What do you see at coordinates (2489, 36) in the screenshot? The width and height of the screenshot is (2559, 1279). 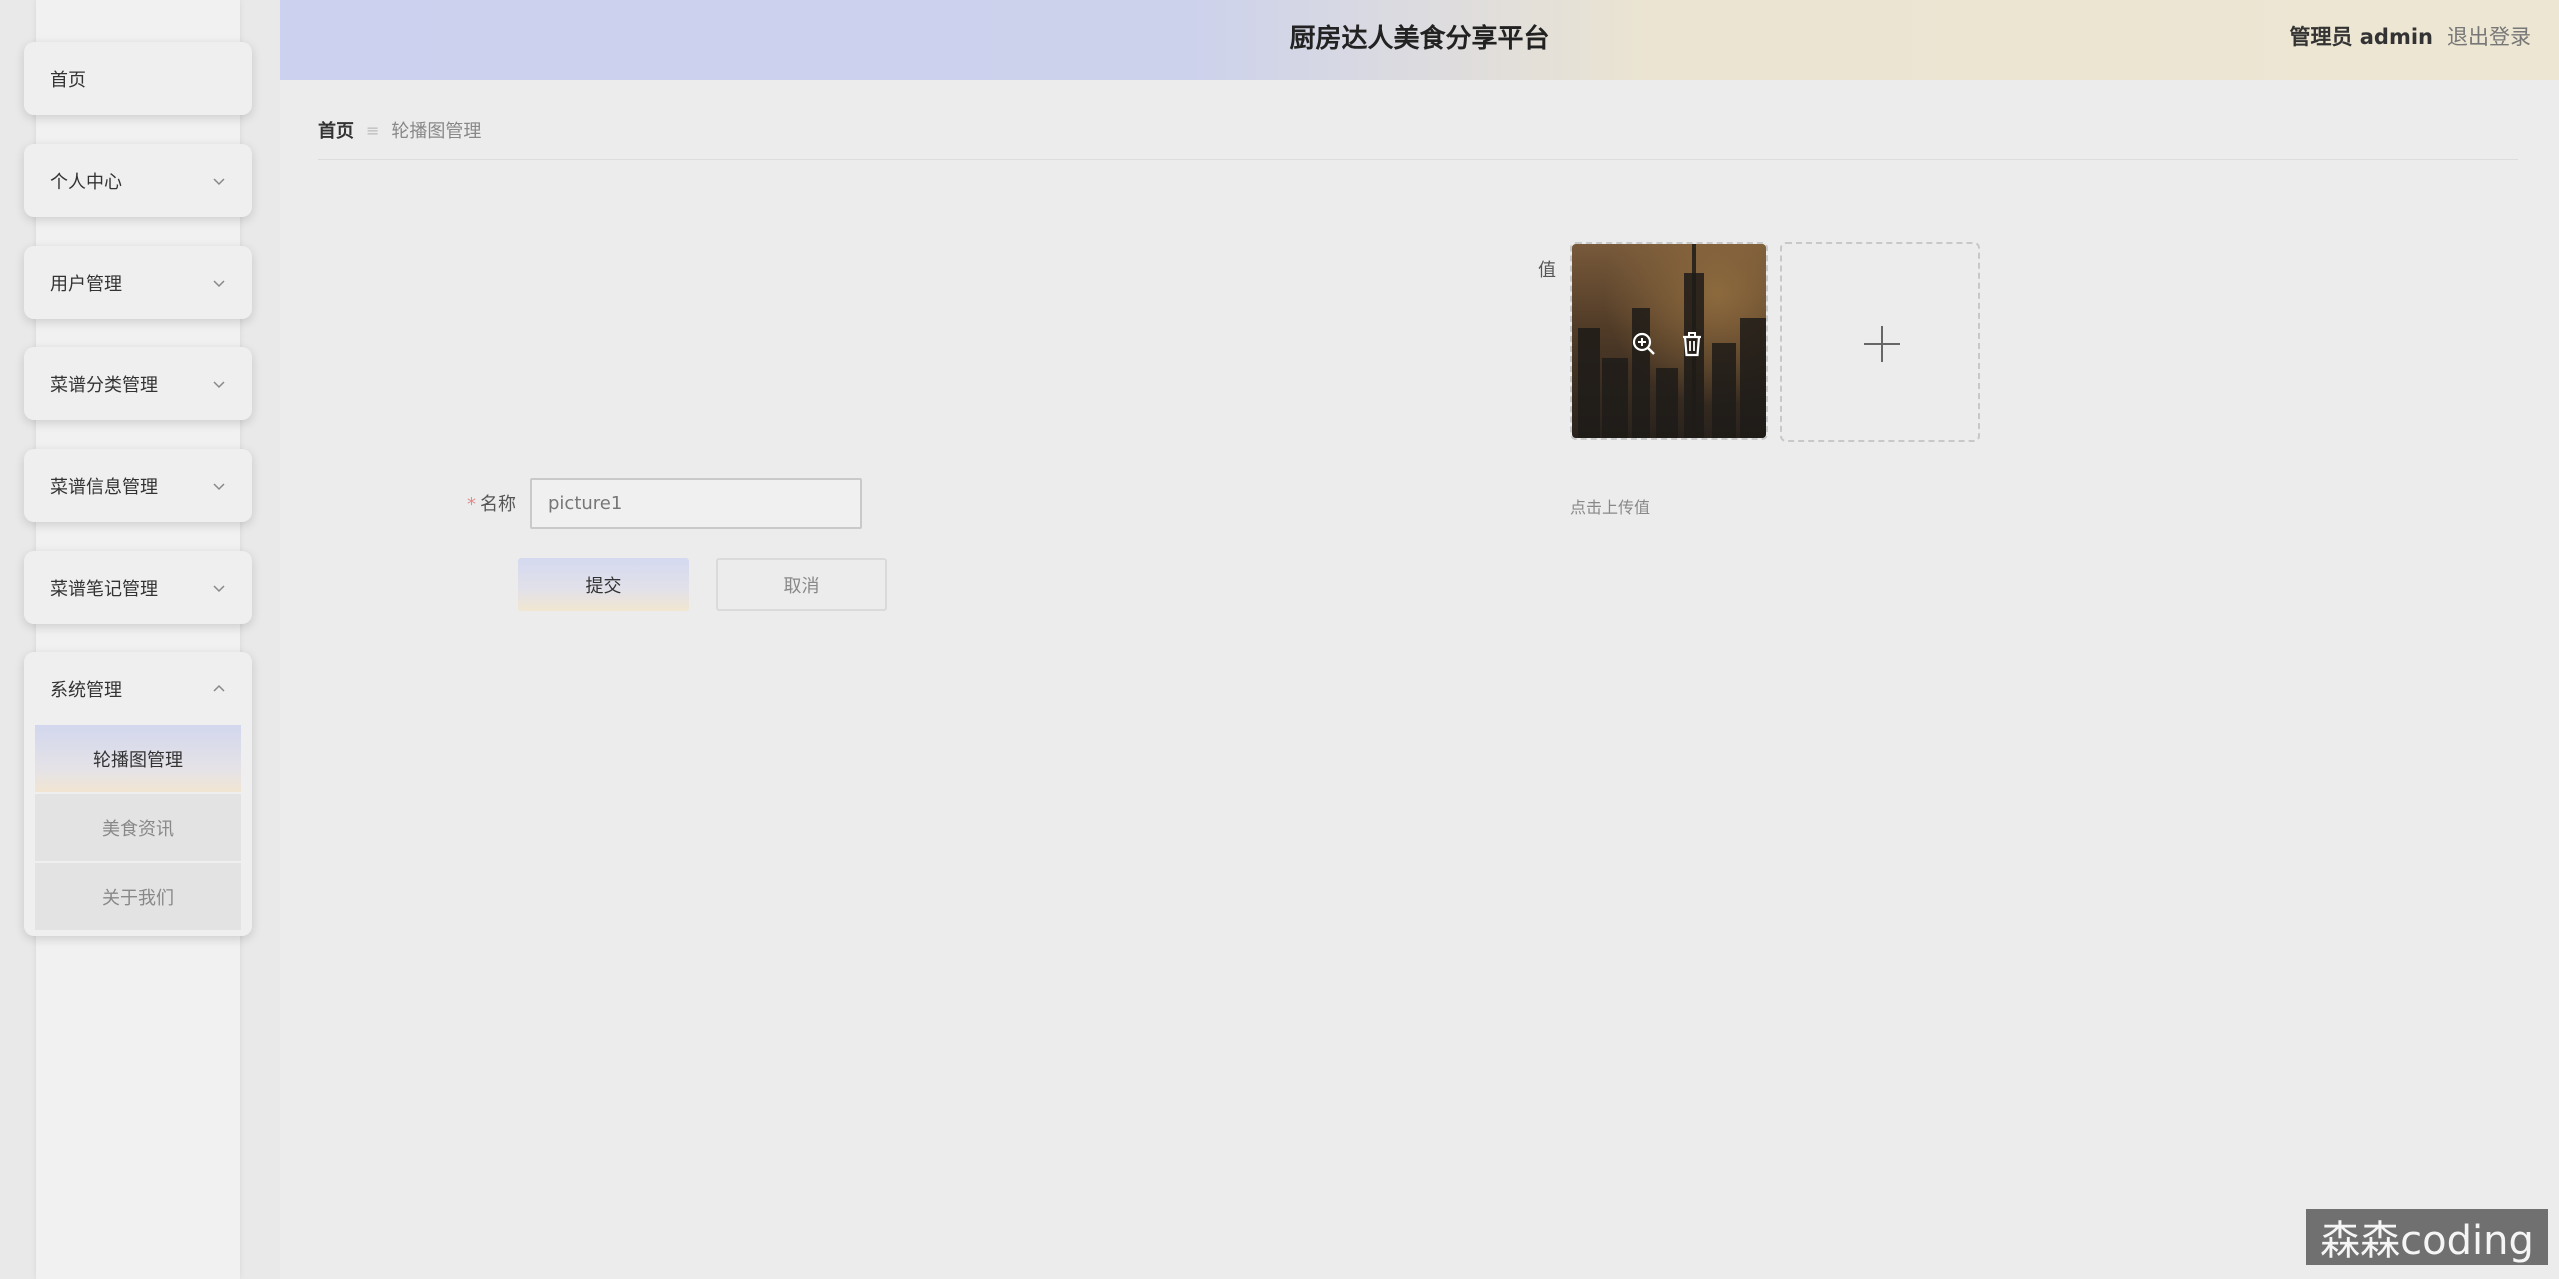 I see `logout-link: 退出登录` at bounding box center [2489, 36].